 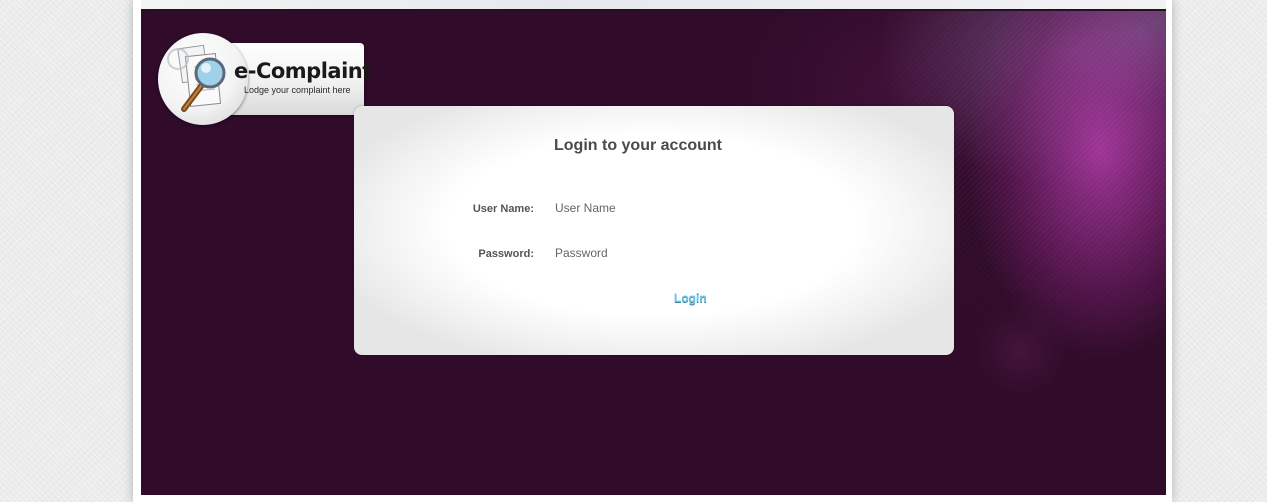 What do you see at coordinates (297, 90) in the screenshot?
I see `logo-tagline: Lodge your complaint here` at bounding box center [297, 90].